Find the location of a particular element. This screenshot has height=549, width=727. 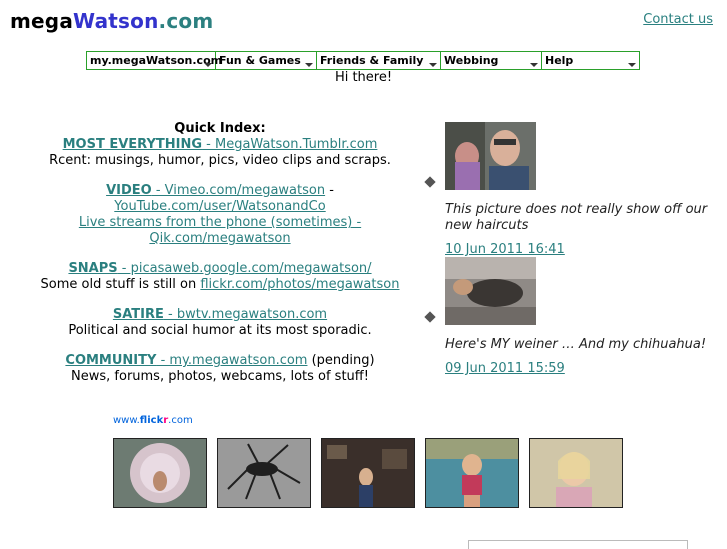

post-date-link: 09 Jun 2011 15:59 is located at coordinates (579, 368).